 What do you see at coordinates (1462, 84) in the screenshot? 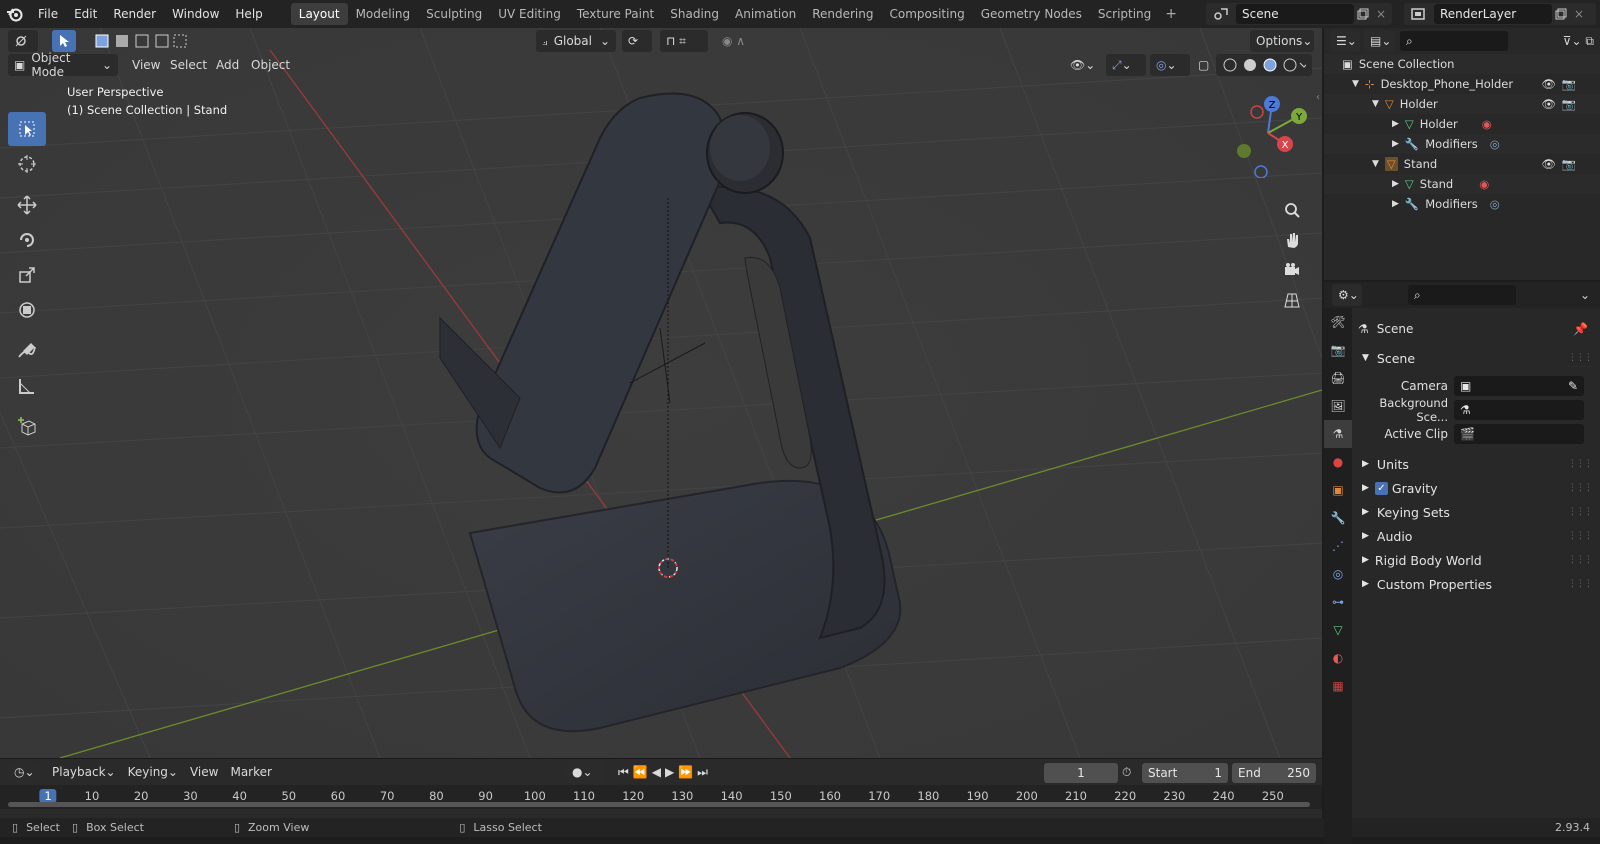
I see `outliner-row-desktop-phone-holder: ▼ ⊹ Desktop_Phone_Holder 👁 📷` at bounding box center [1462, 84].